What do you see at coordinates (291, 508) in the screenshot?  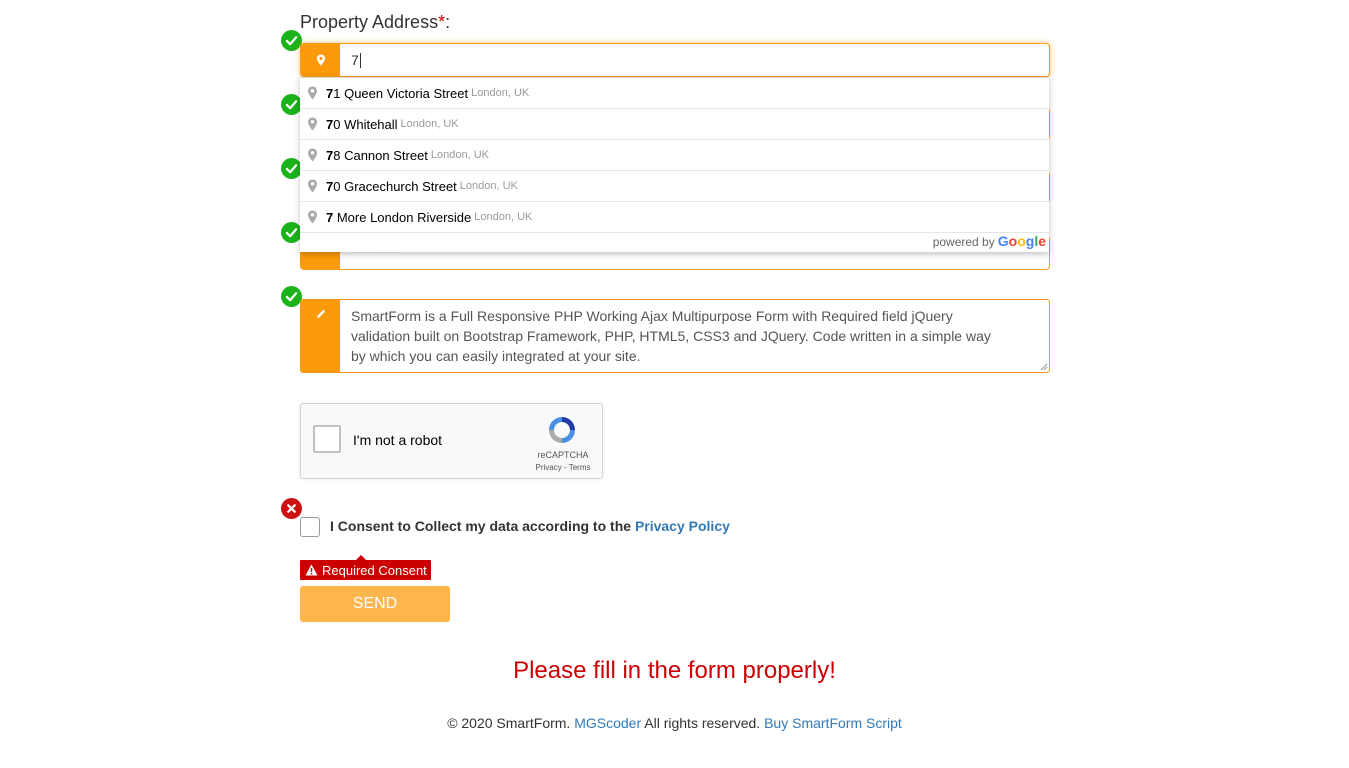 I see `close-icon` at bounding box center [291, 508].